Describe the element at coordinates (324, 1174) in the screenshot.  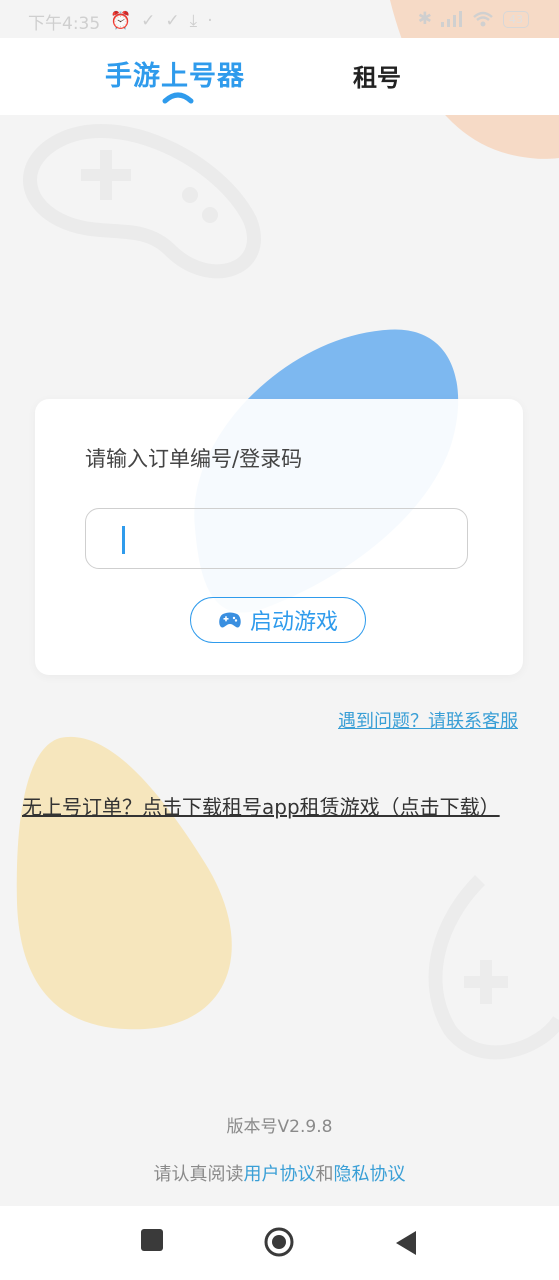
I see `agreement-joiner: 和` at that location.